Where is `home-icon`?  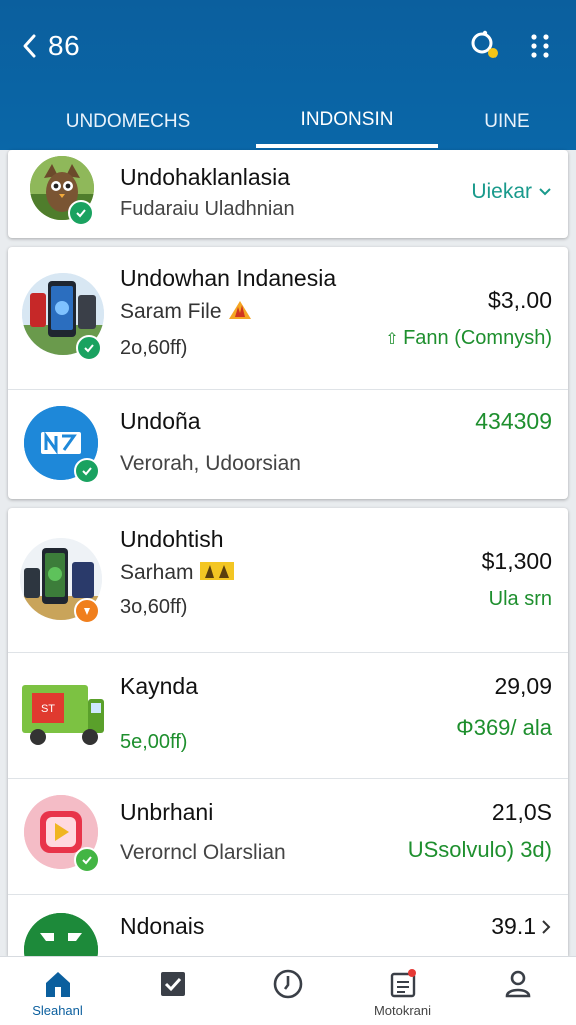 home-icon is located at coordinates (58, 984).